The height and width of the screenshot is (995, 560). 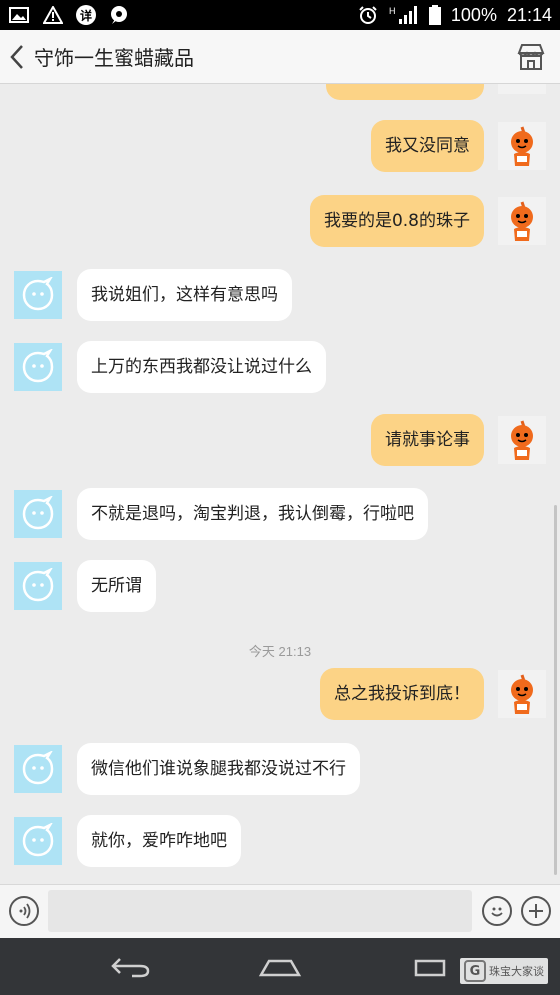 What do you see at coordinates (53, 15) in the screenshot?
I see `warning-icon` at bounding box center [53, 15].